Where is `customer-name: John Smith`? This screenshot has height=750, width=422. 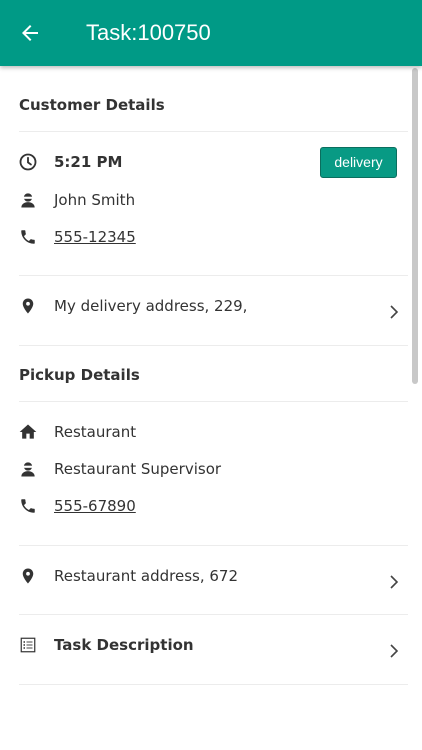
customer-name: John Smith is located at coordinates (95, 200).